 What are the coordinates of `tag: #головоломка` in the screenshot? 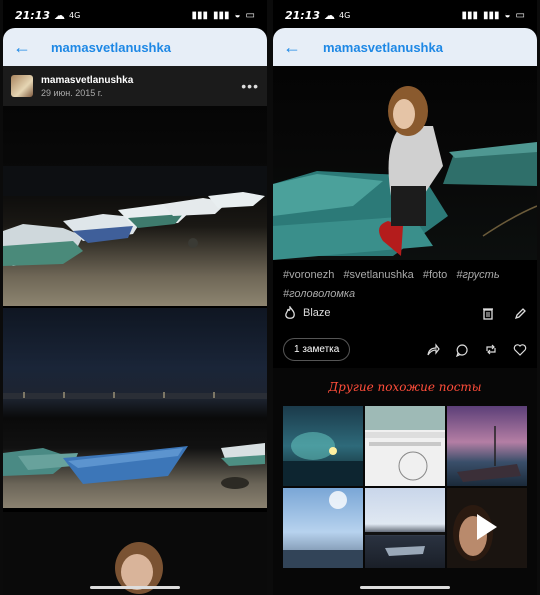 It's located at (319, 294).